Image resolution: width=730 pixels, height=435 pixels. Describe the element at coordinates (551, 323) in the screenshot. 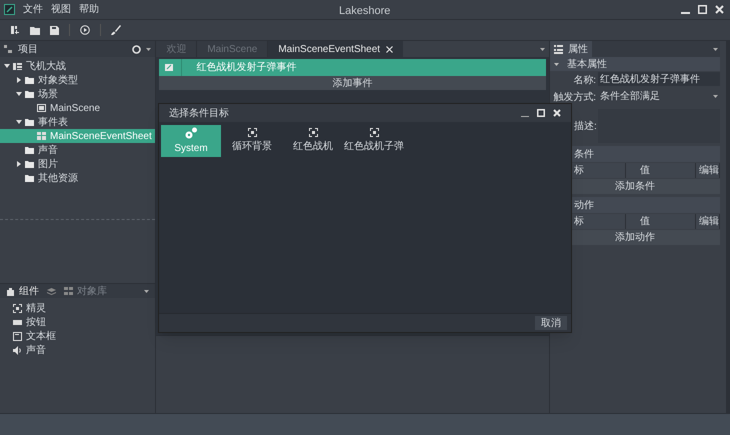

I see `cancel-button: 取消` at that location.